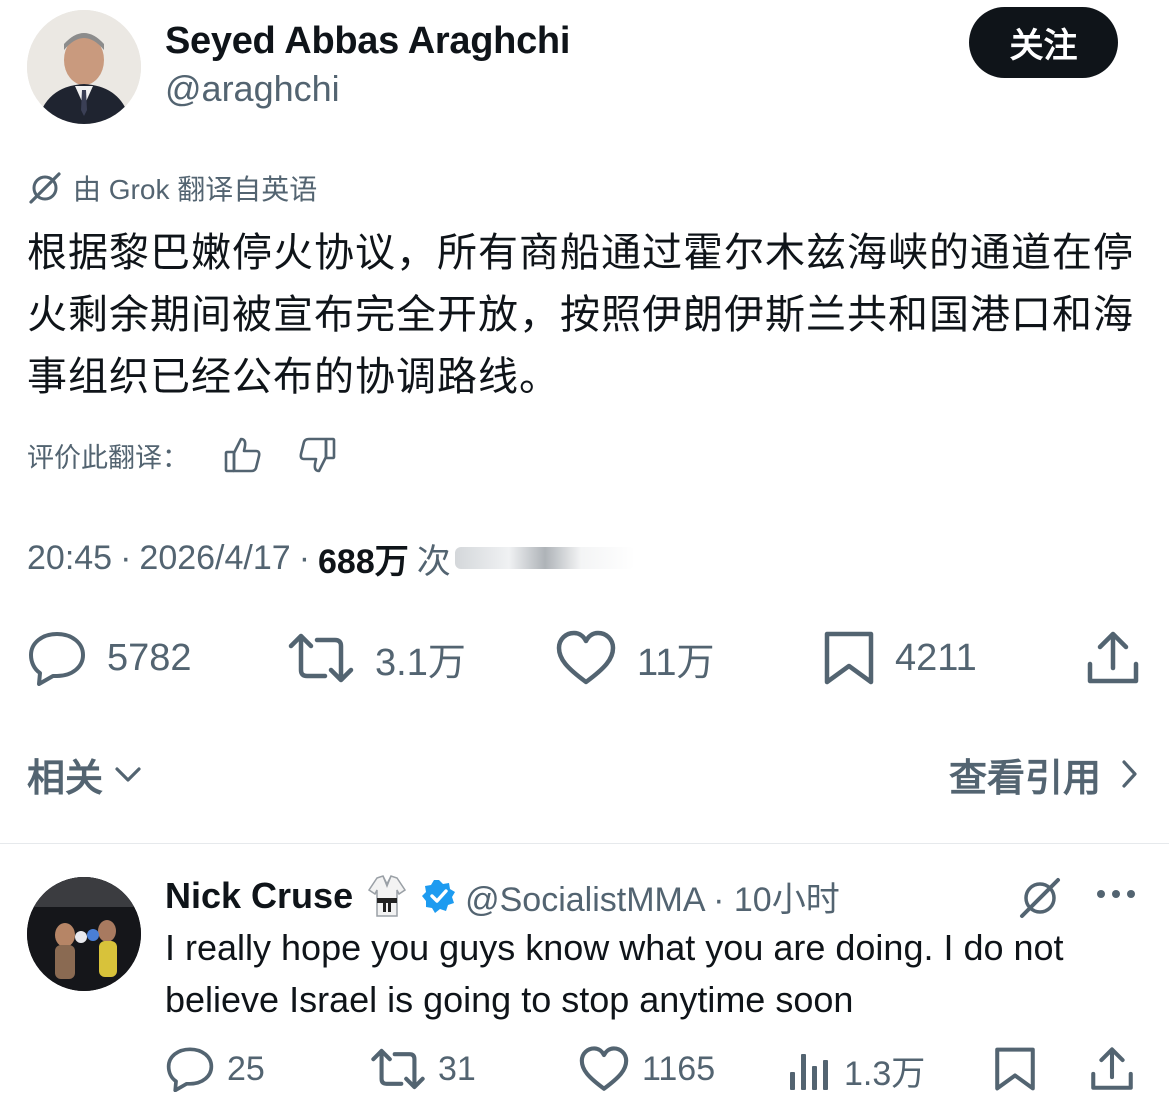 Image resolution: width=1169 pixels, height=1111 pixels. Describe the element at coordinates (1116, 894) in the screenshot. I see `more-options-icon` at that location.